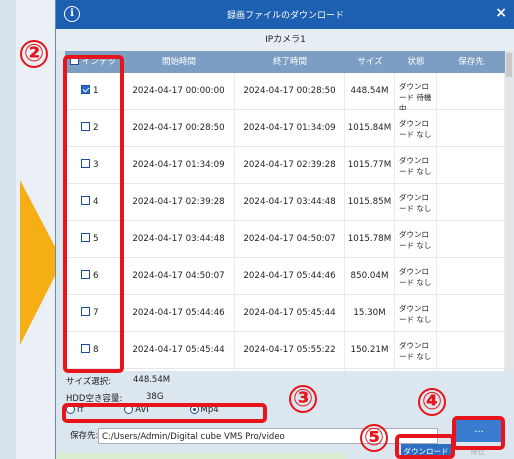 The width and height of the screenshot is (514, 459). What do you see at coordinates (471, 62) in the screenshot?
I see `header-destination: 保存先` at bounding box center [471, 62].